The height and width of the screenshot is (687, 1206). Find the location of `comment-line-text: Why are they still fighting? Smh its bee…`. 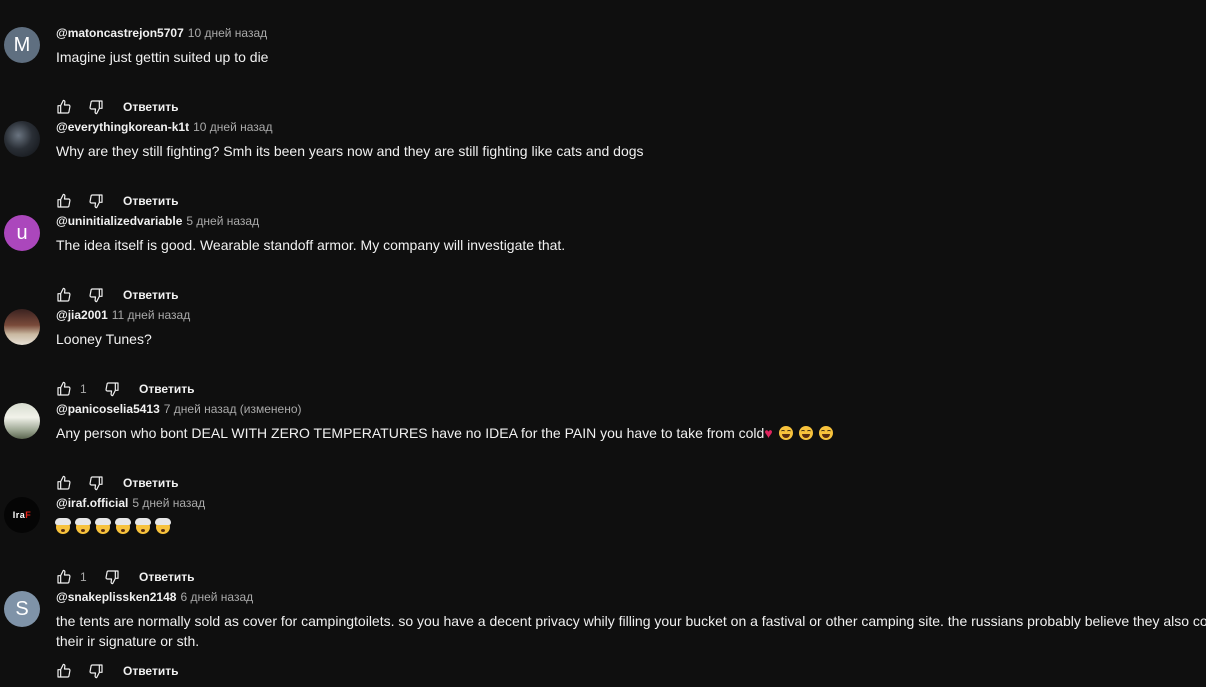

comment-line-text: Why are they still fighting? Smh its bee… is located at coordinates (350, 151).